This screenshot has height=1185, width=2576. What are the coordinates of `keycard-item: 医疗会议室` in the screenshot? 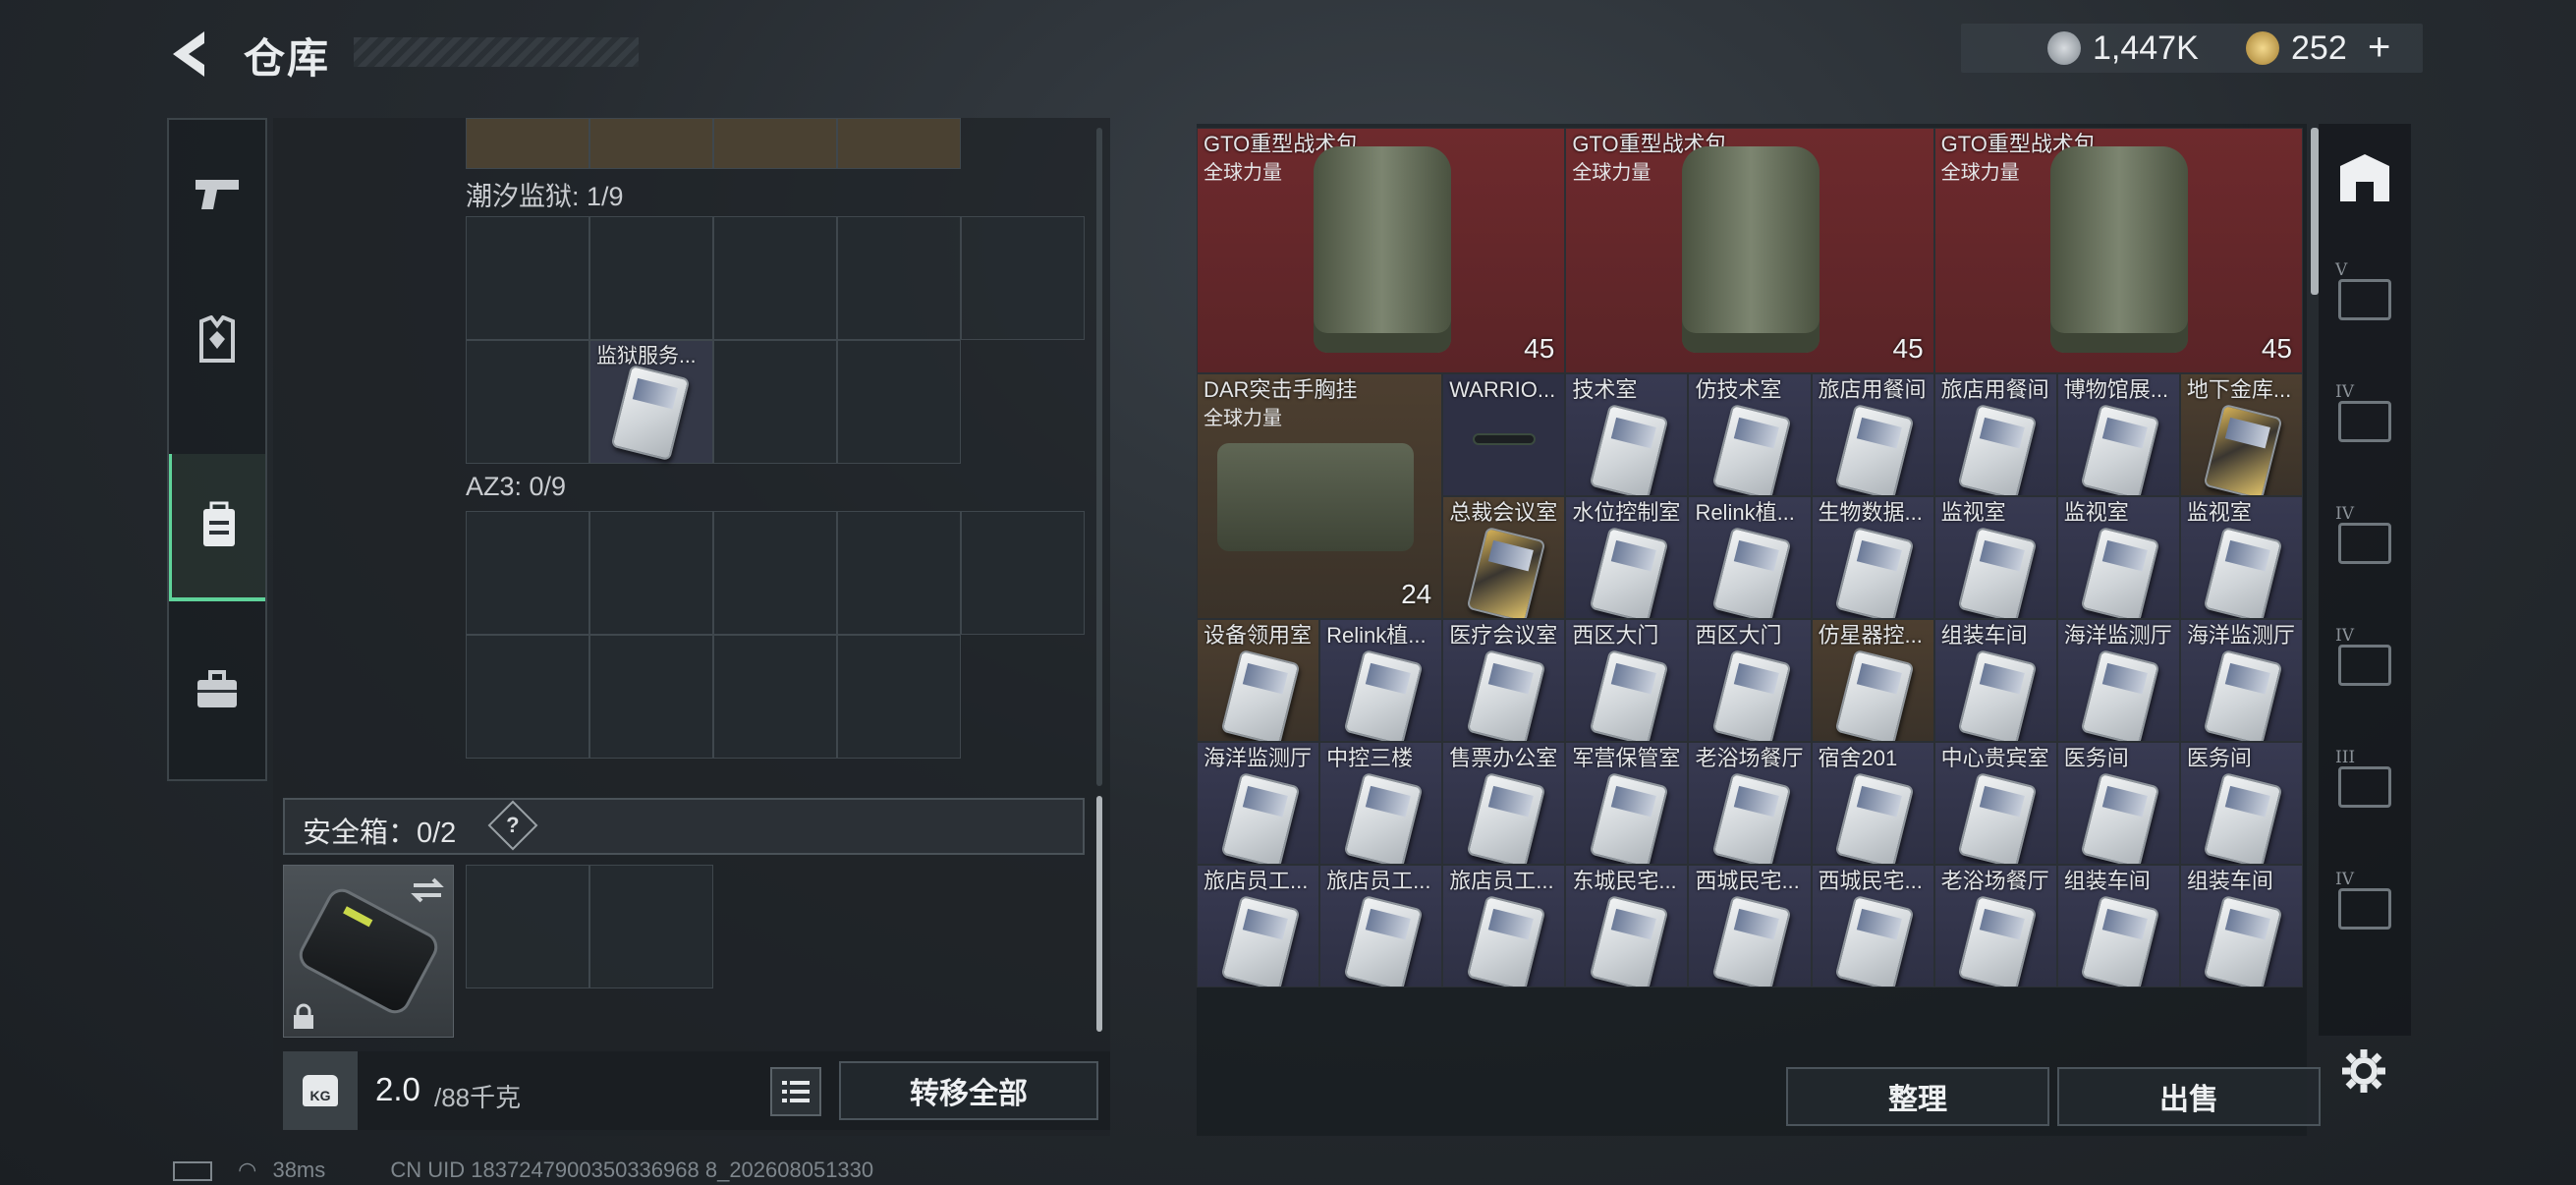 It's located at (1504, 681).